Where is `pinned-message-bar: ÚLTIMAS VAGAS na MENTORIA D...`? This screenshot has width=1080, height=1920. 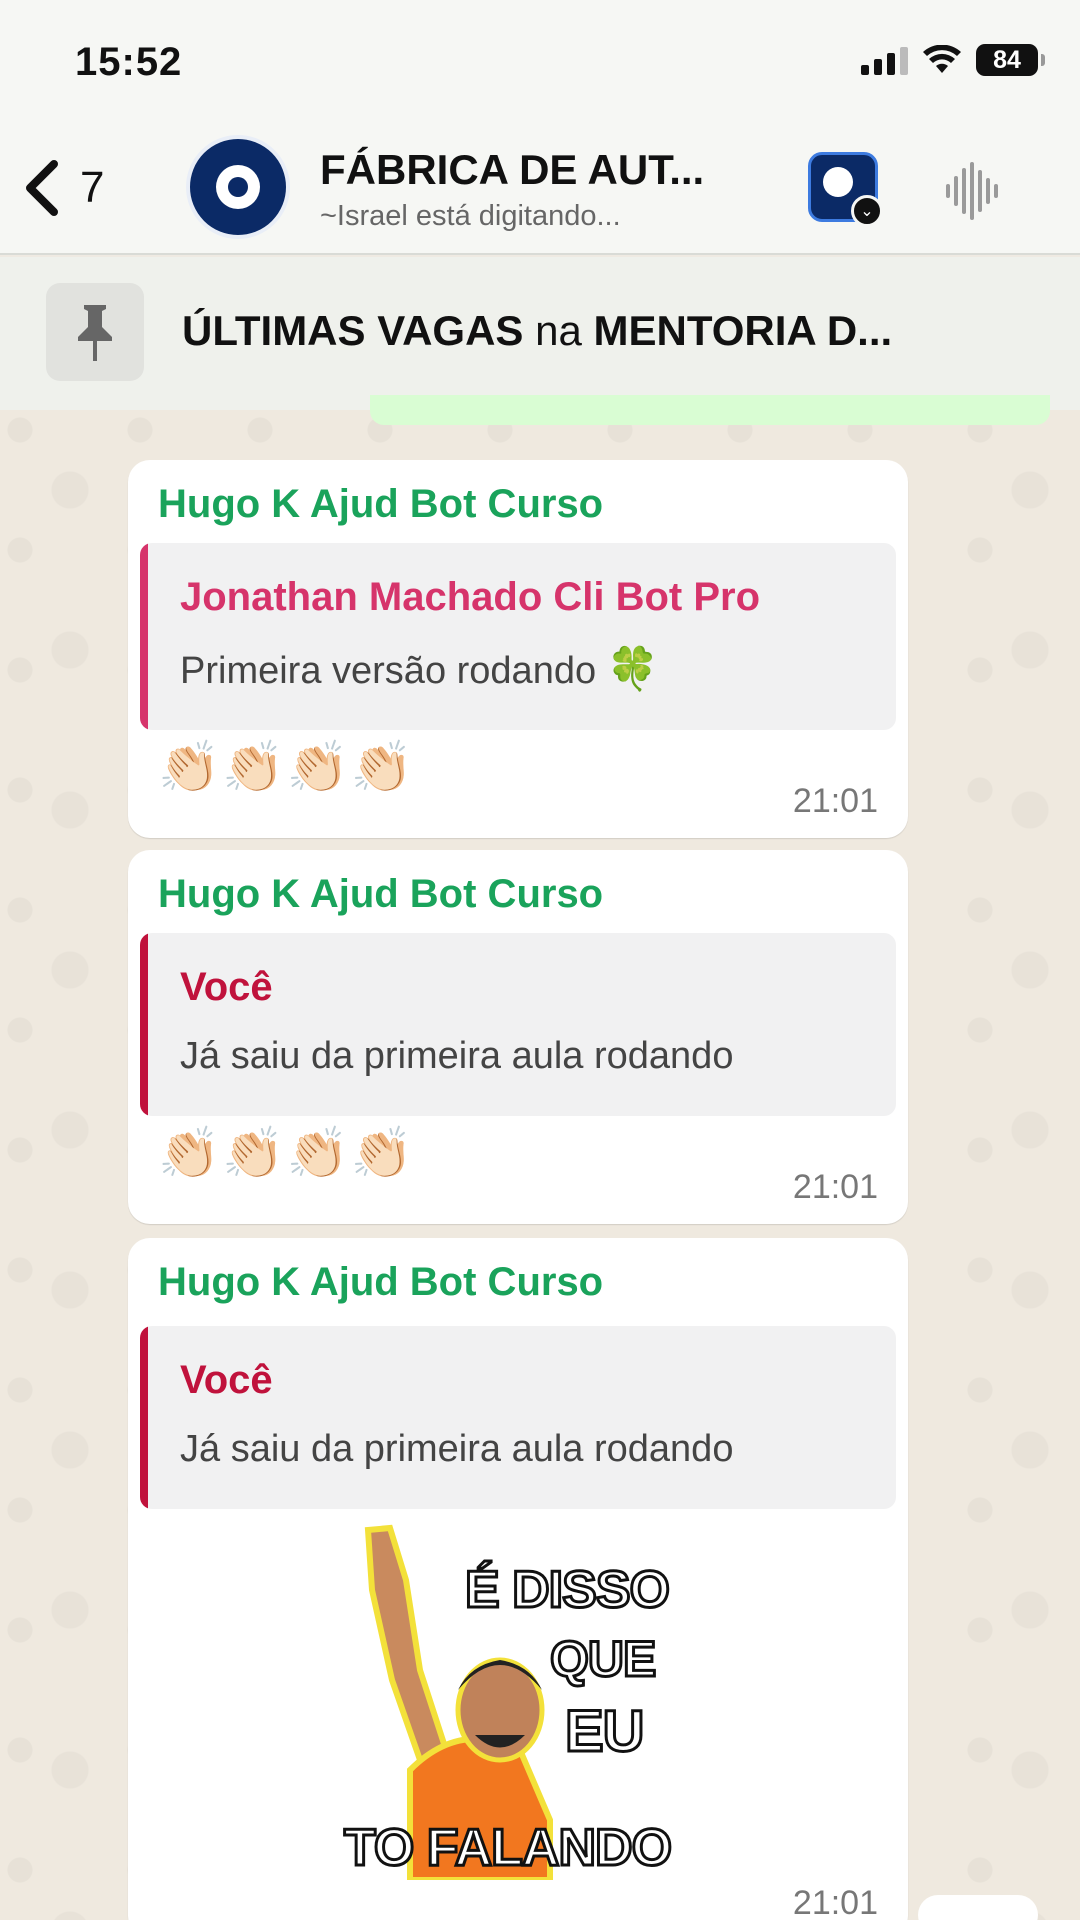 pinned-message-bar: ÚLTIMAS VAGAS na MENTORIA D... is located at coordinates (540, 333).